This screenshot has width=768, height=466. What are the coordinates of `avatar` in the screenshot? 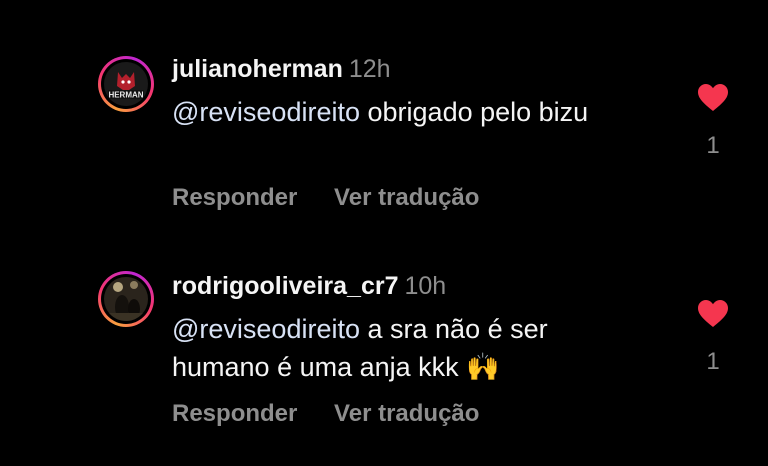 It's located at (126, 299).